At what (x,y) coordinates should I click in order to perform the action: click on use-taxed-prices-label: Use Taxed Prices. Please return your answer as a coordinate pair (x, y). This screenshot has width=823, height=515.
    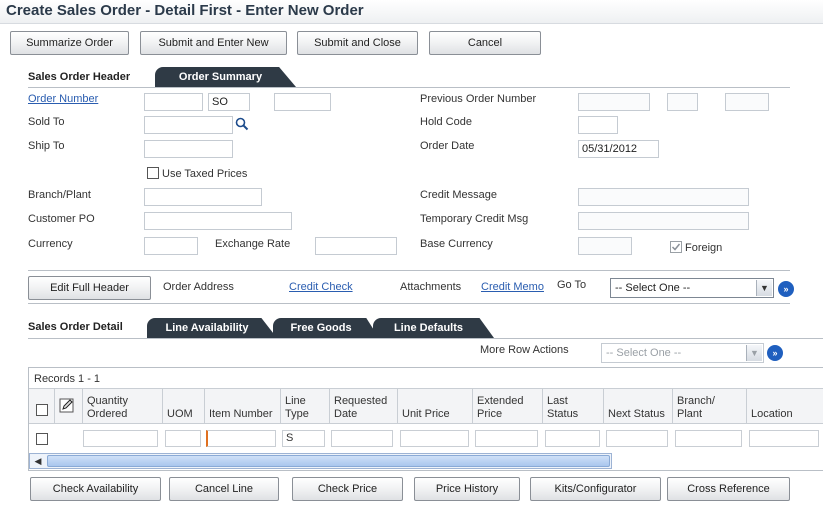
    Looking at the image, I should click on (205, 174).